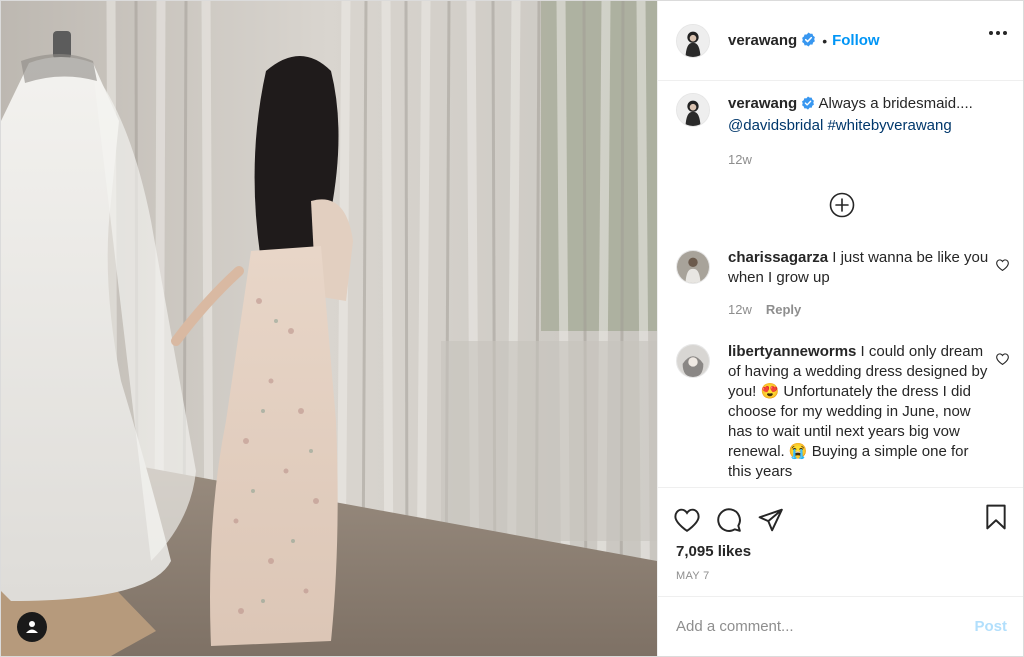  Describe the element at coordinates (687, 520) in the screenshot. I see `heart-icon` at that location.